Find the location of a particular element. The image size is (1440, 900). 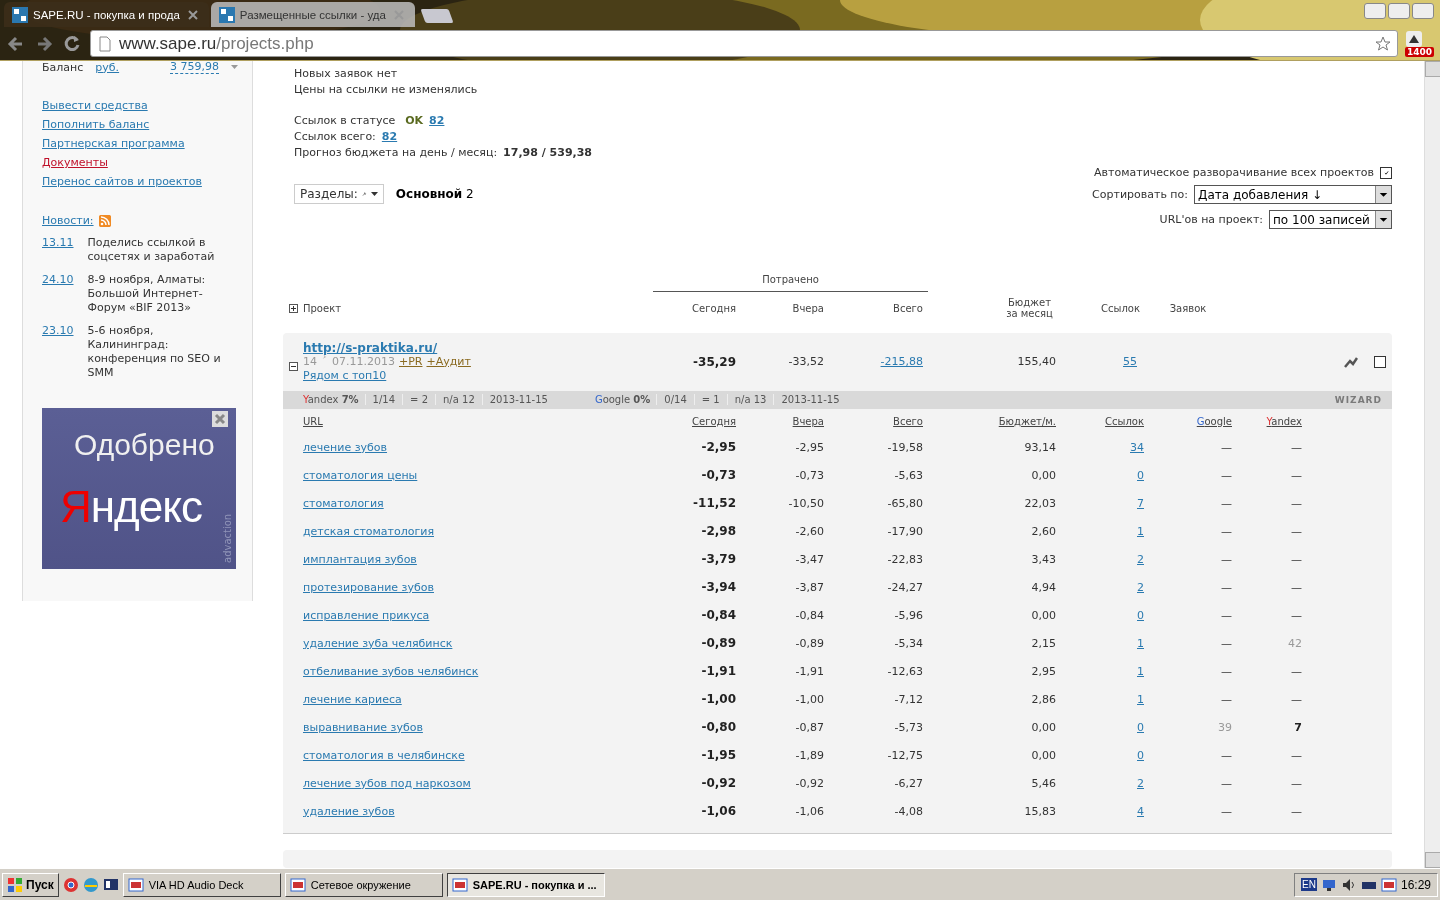

taskbar-button: VIA HD Audio Deck is located at coordinates (201, 884).